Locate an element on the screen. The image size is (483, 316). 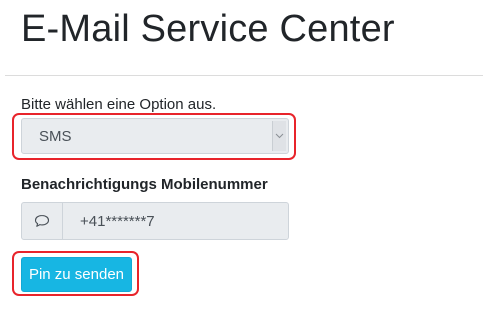
page-title: E-Mail Service Center is located at coordinates (208, 29).